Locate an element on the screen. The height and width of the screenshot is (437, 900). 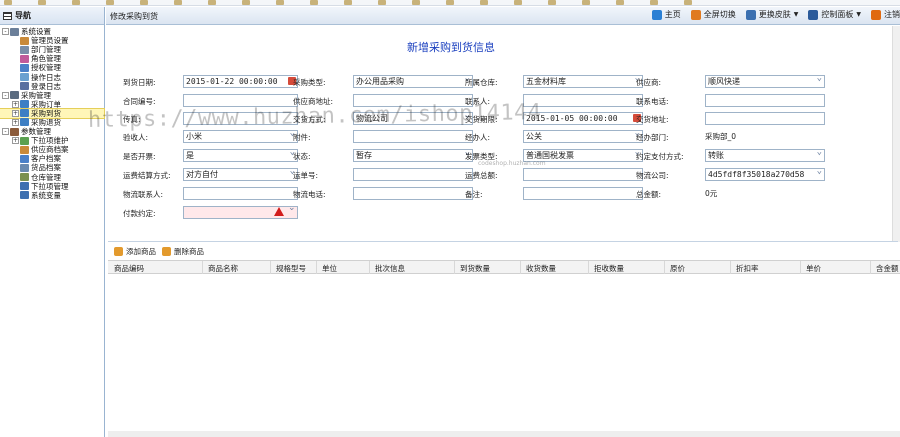
supplier-select: 顺风快递 is located at coordinates (765, 81).